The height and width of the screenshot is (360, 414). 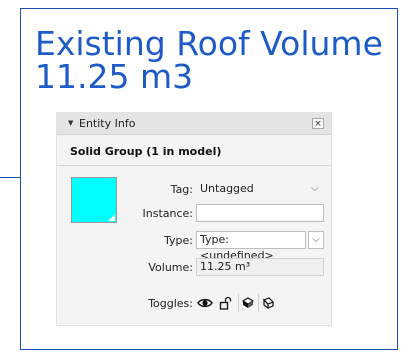 I want to click on tag-value: Untagged, so click(x=227, y=188).